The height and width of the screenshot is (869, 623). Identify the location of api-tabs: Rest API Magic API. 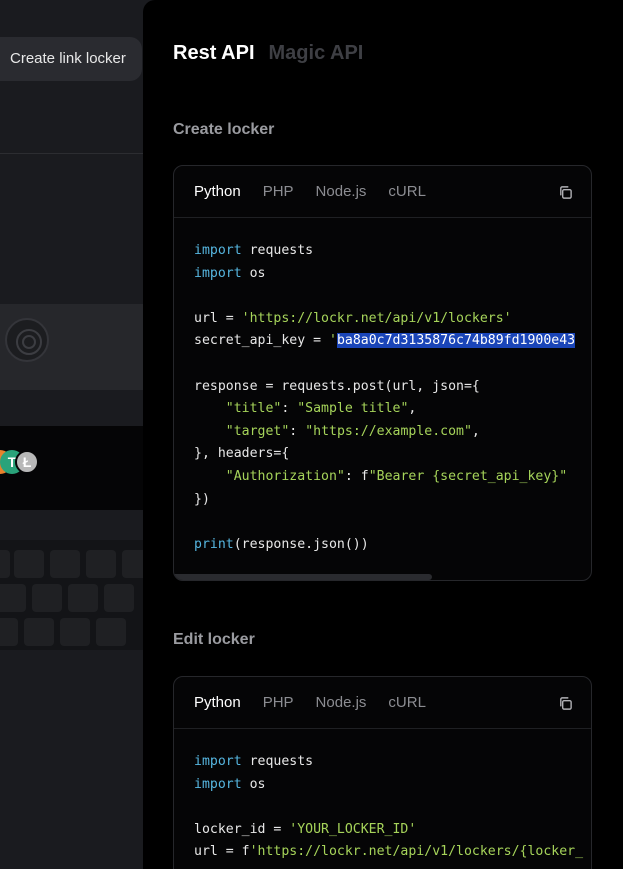
(268, 53).